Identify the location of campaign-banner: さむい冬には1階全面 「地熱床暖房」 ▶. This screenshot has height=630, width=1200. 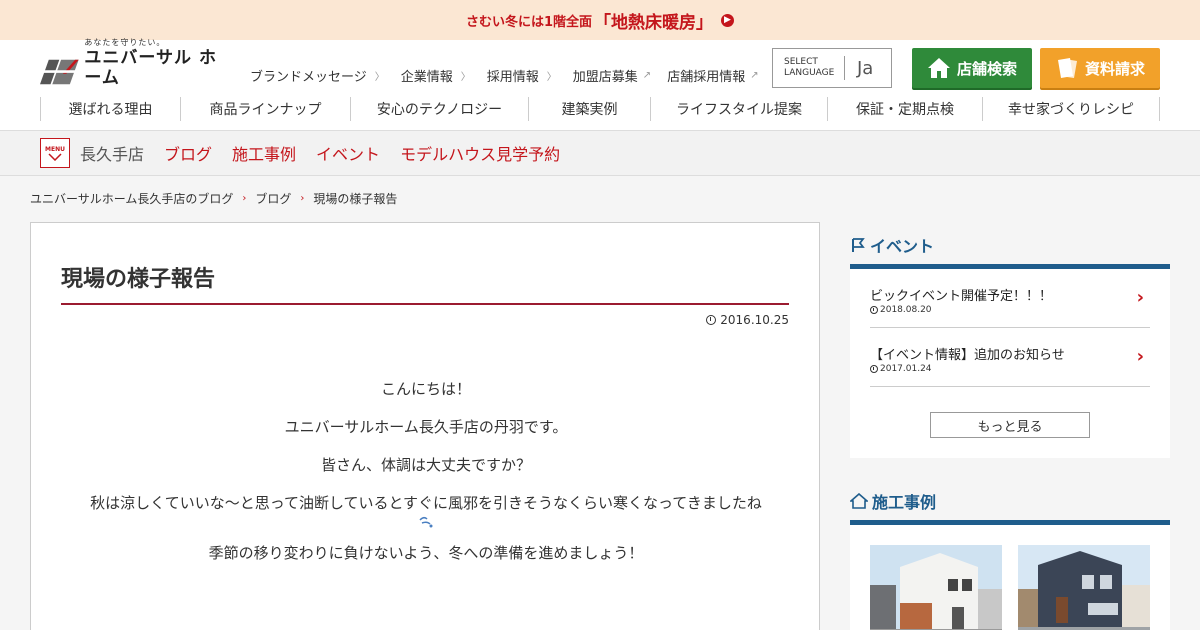
(600, 20).